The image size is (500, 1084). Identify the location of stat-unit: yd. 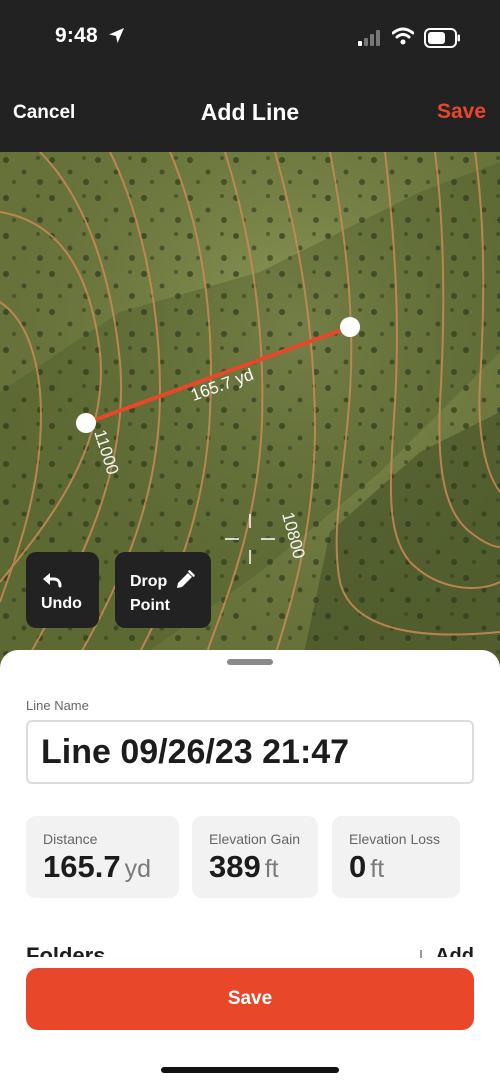
(137, 869).